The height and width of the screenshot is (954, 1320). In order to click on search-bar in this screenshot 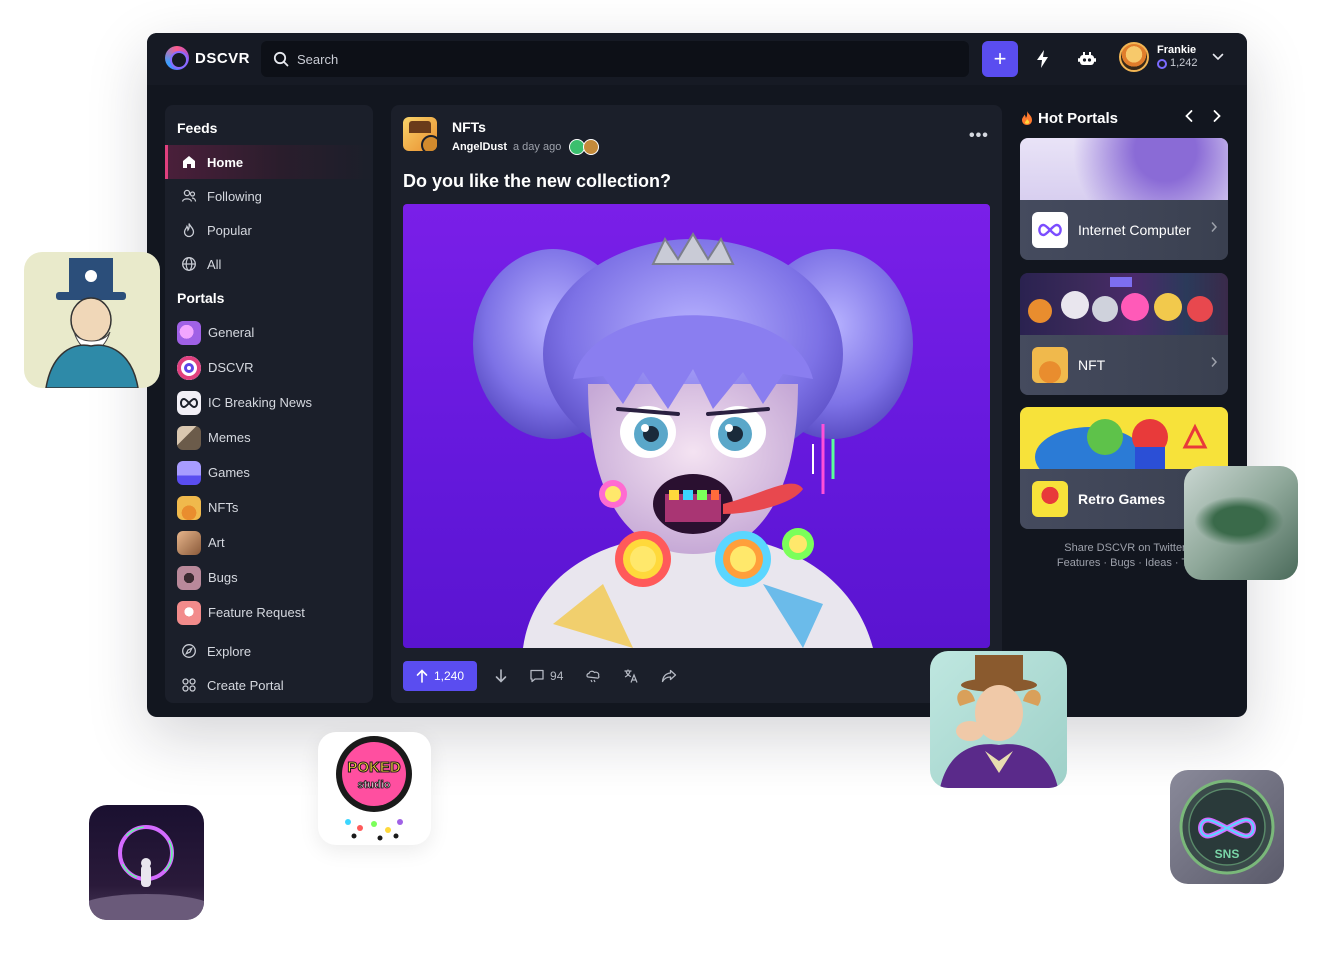, I will do `click(615, 59)`.